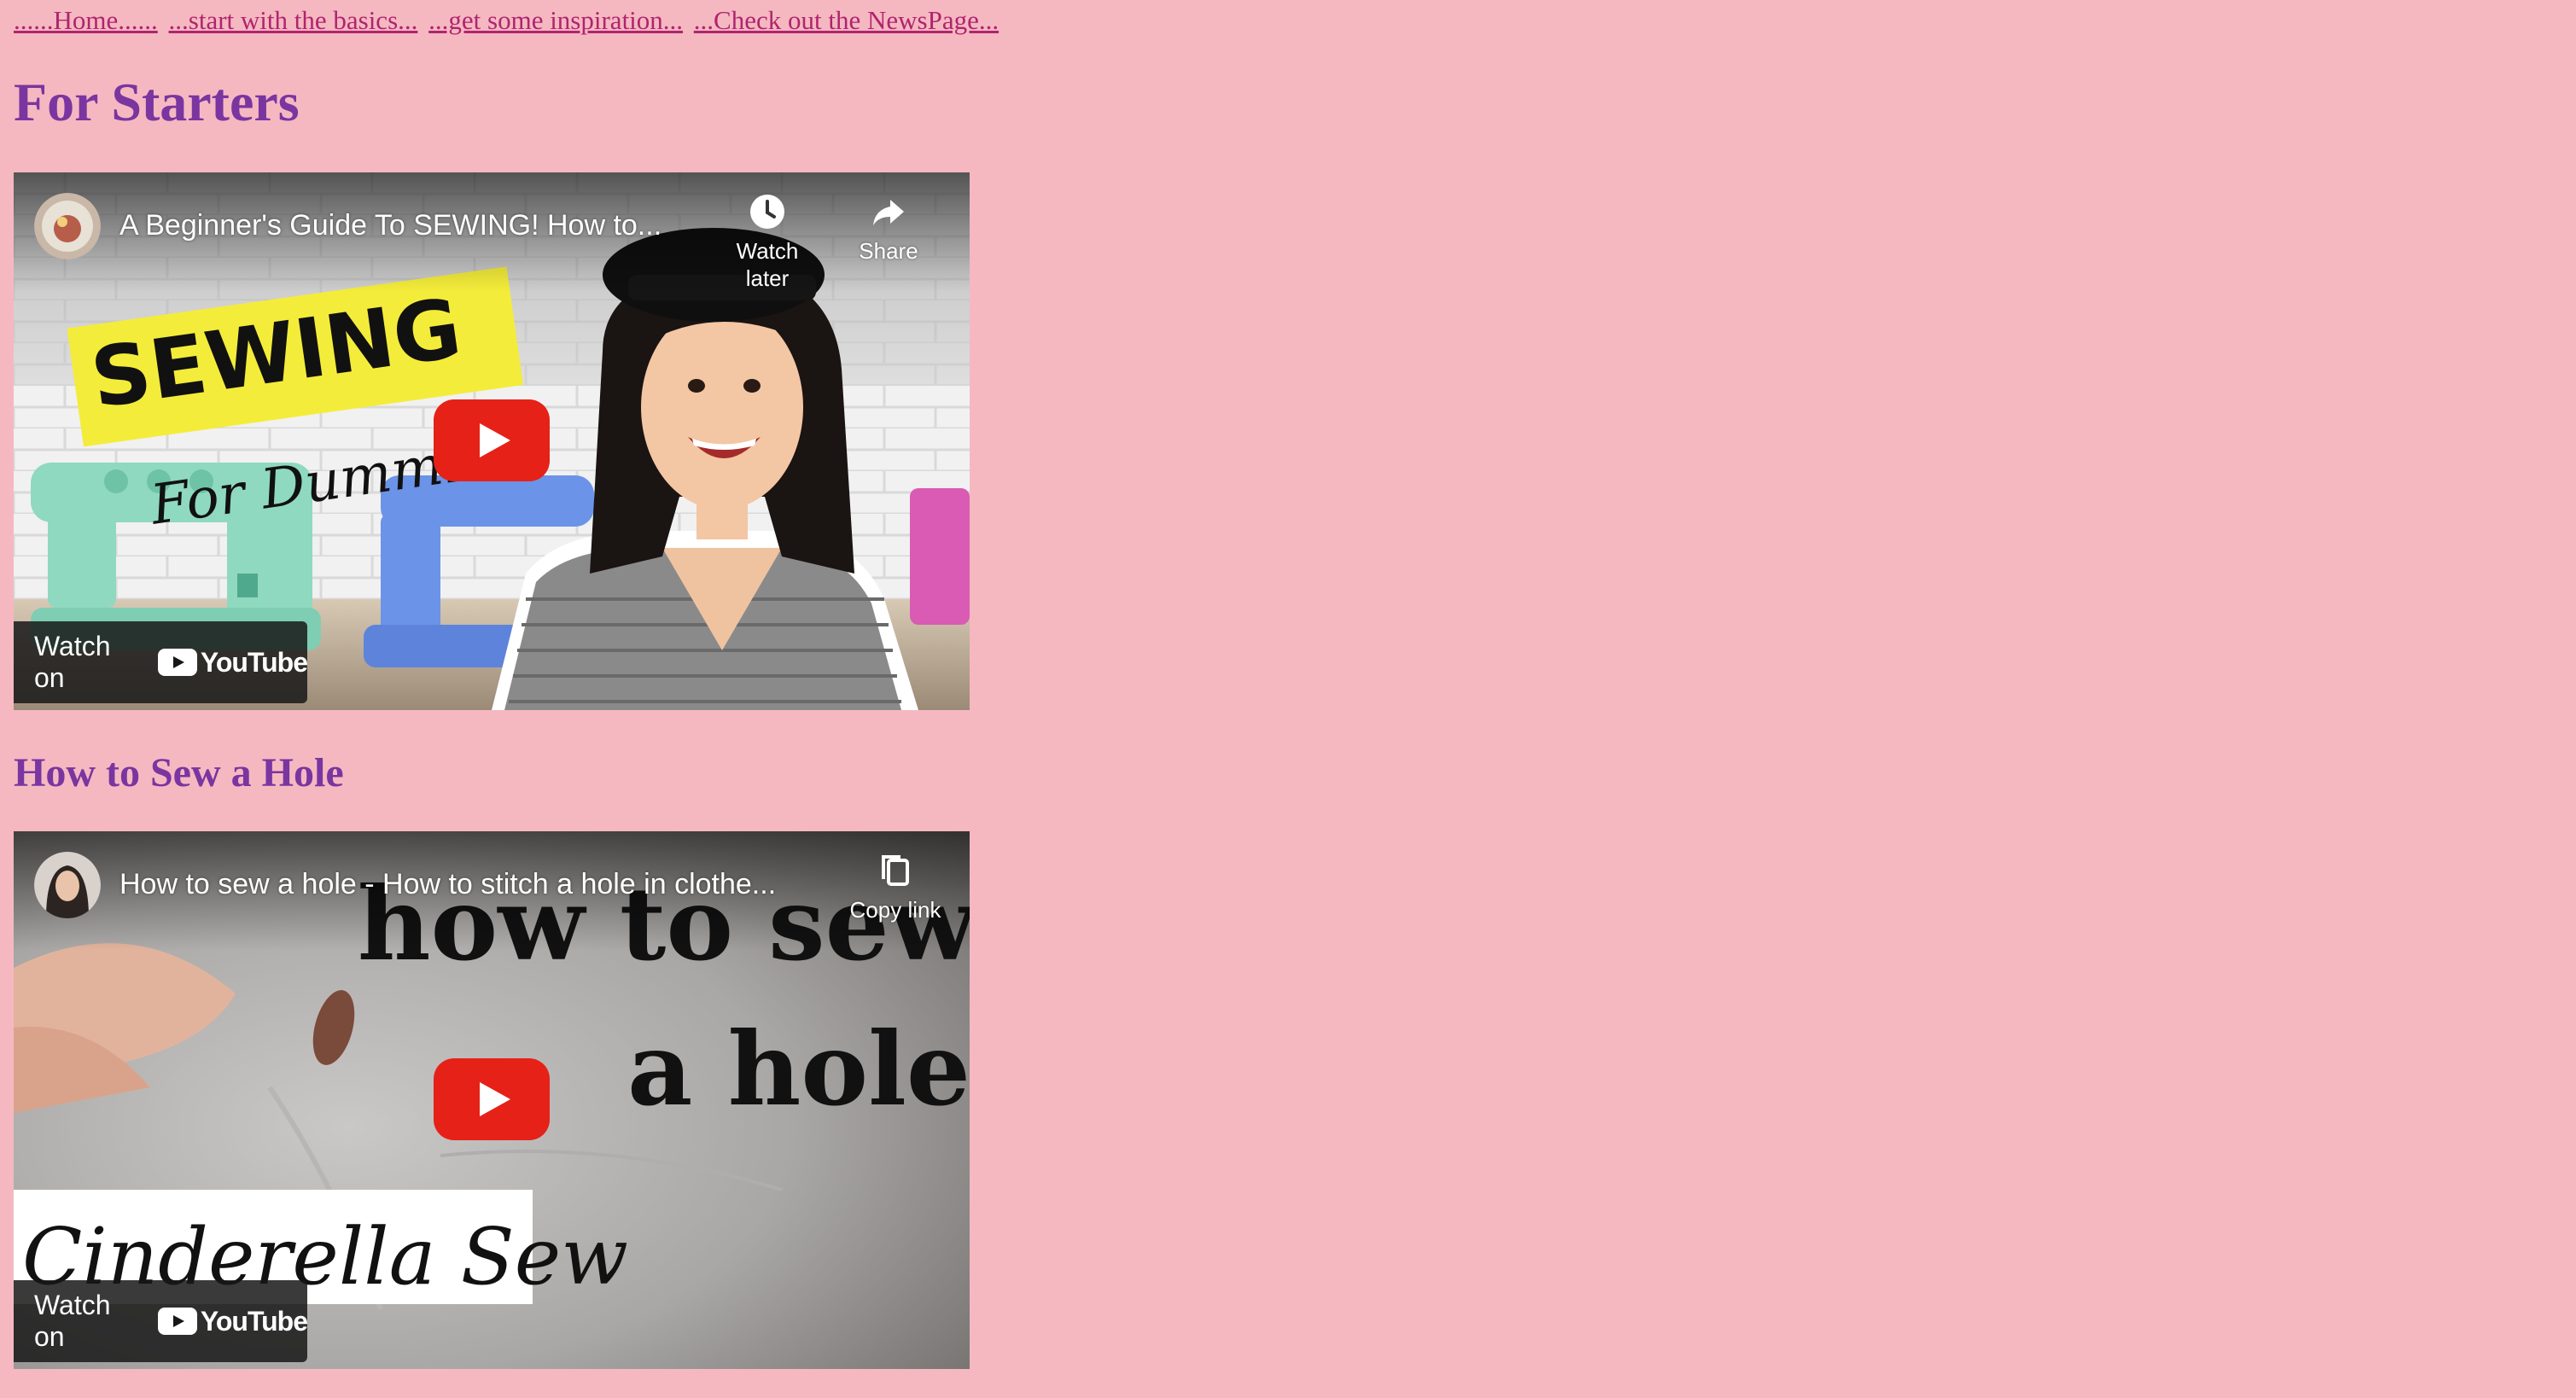 The width and height of the screenshot is (2576, 1398). I want to click on share-button: Share, so click(888, 228).